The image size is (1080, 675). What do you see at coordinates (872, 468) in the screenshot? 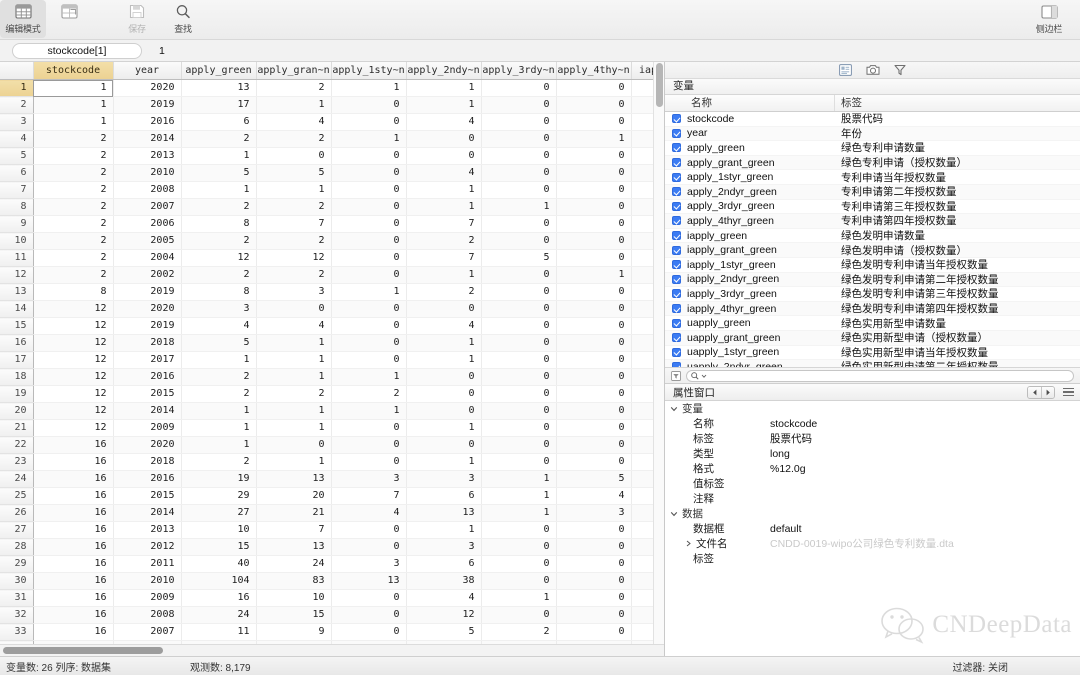
I see `property-row: 格式 %12.0g` at bounding box center [872, 468].